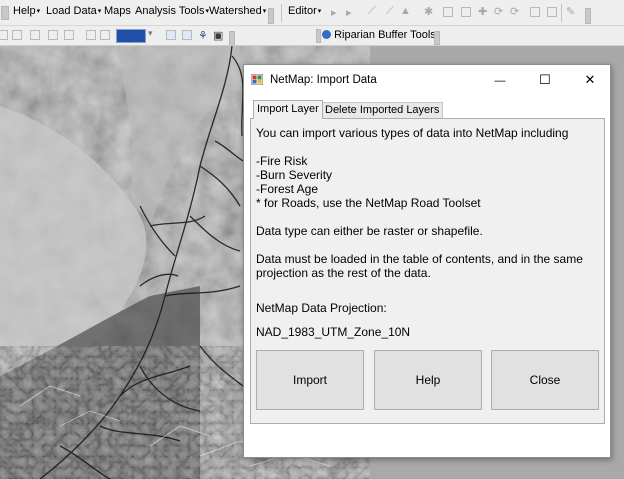 The width and height of the screenshot is (624, 479). I want to click on import-button: Import, so click(310, 380).